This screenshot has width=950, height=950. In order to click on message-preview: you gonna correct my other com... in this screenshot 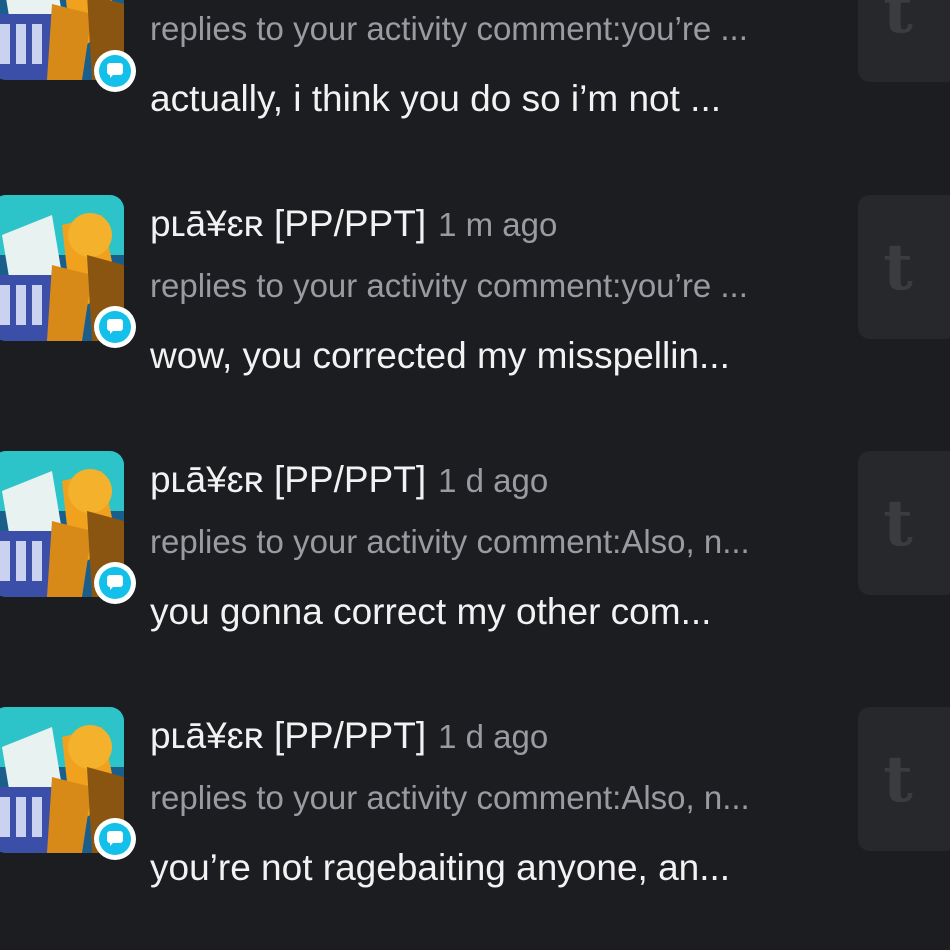, I will do `click(431, 611)`.